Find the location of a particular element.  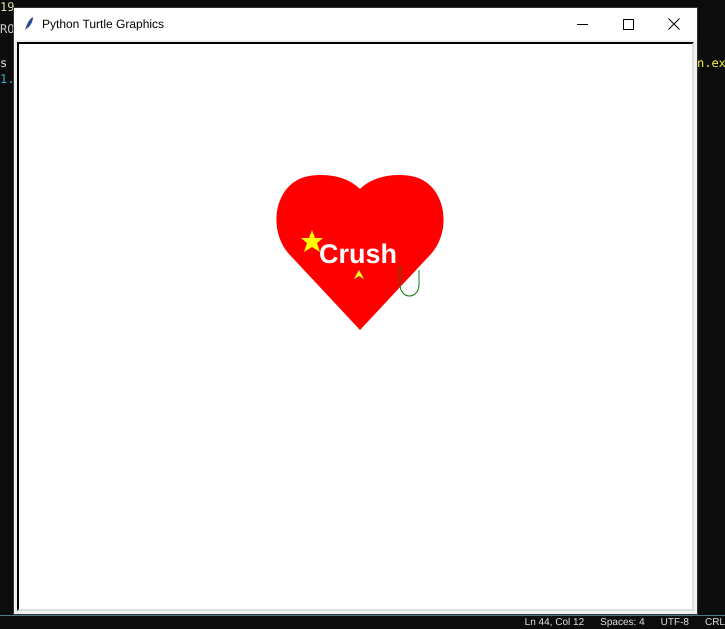

window-title: Python Turtle Graphics is located at coordinates (104, 24).